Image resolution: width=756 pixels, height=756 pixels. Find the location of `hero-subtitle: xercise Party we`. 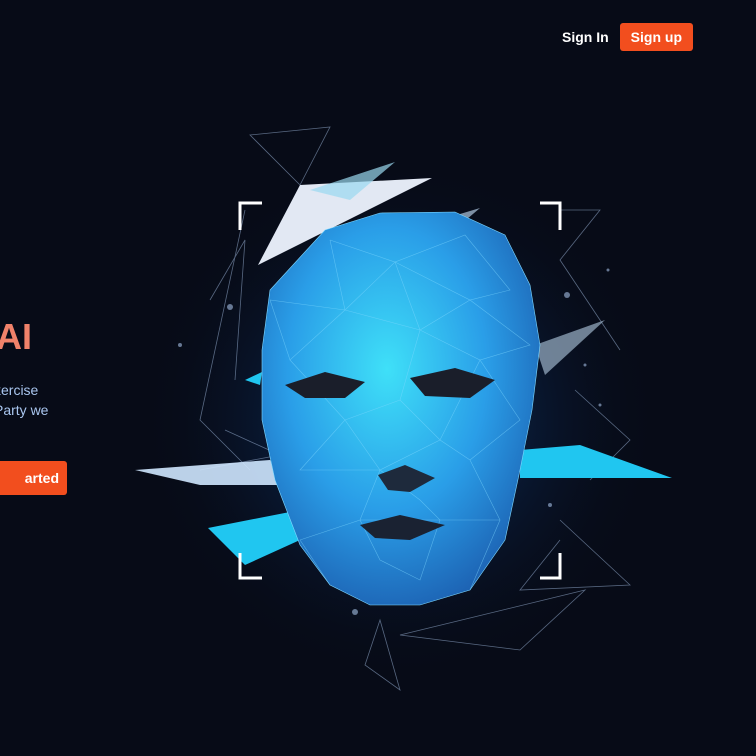

hero-subtitle: xercise Party we is located at coordinates (24, 400).